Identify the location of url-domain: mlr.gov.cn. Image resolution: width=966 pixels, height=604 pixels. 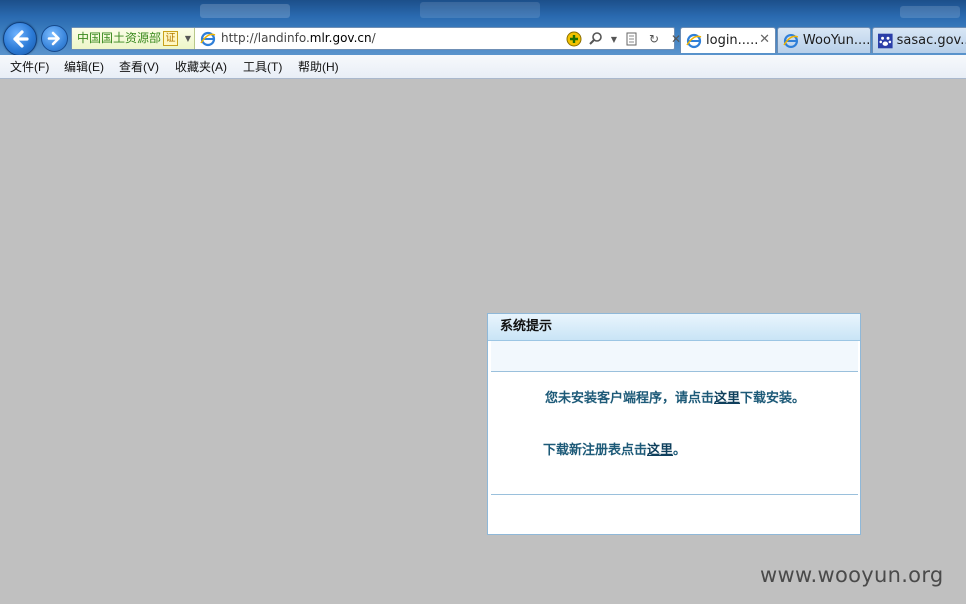
(340, 38).